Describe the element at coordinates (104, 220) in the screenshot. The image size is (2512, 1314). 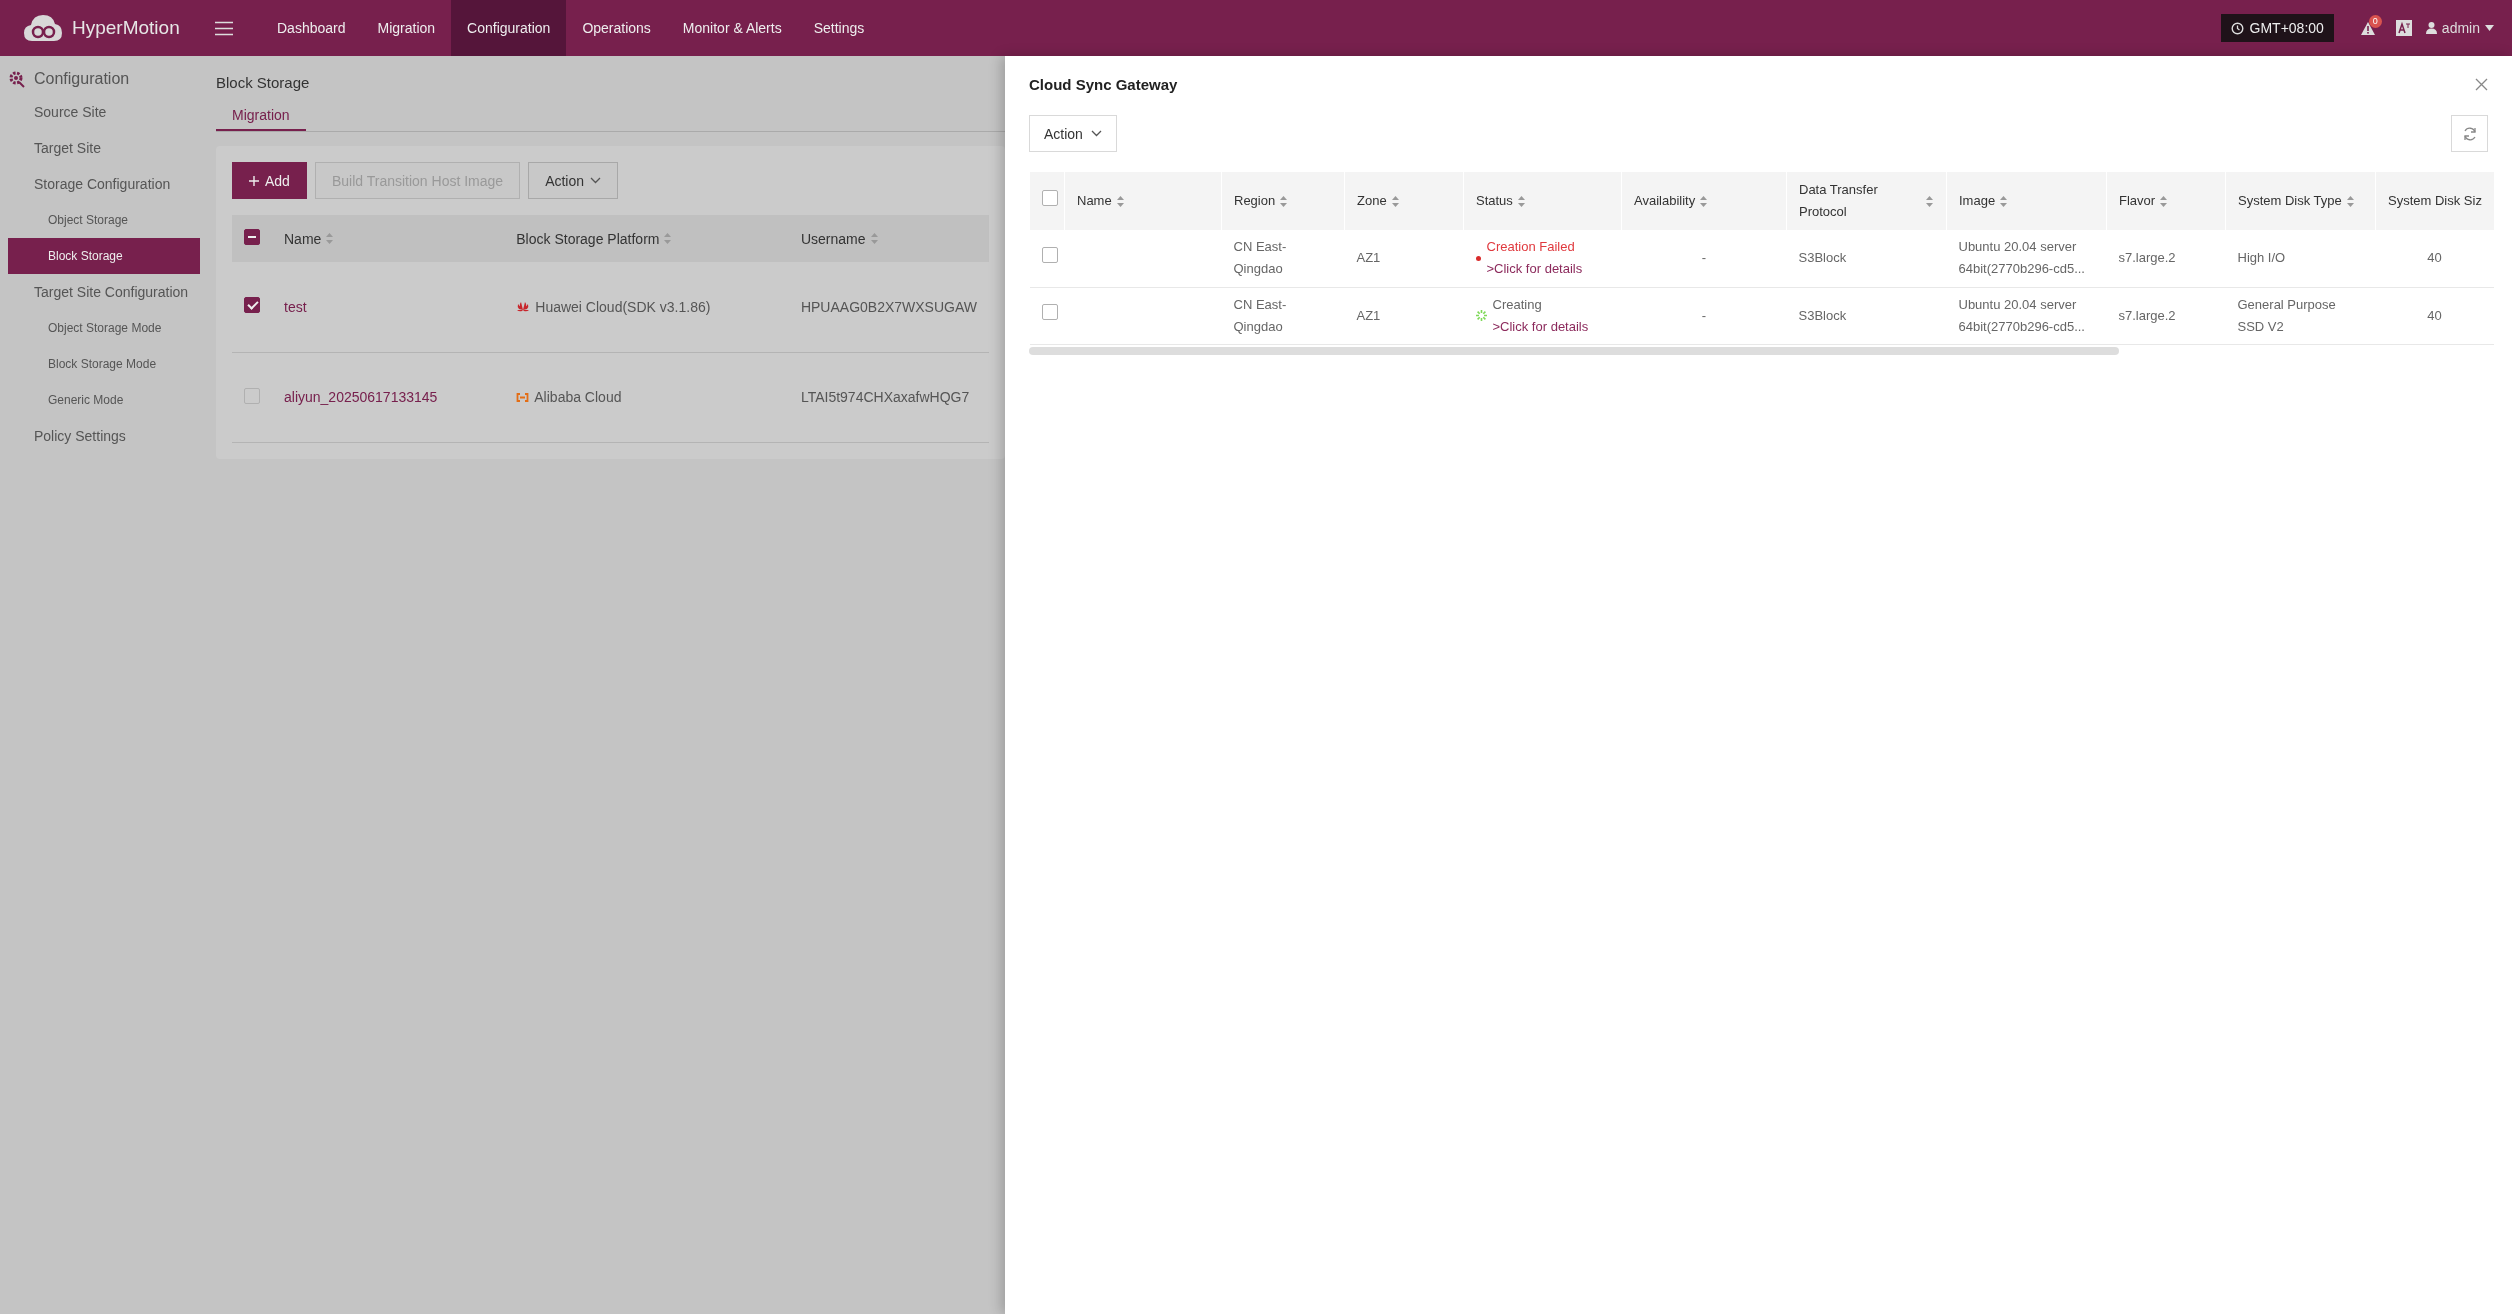
I see `sidebar-item: Object Storage` at that location.